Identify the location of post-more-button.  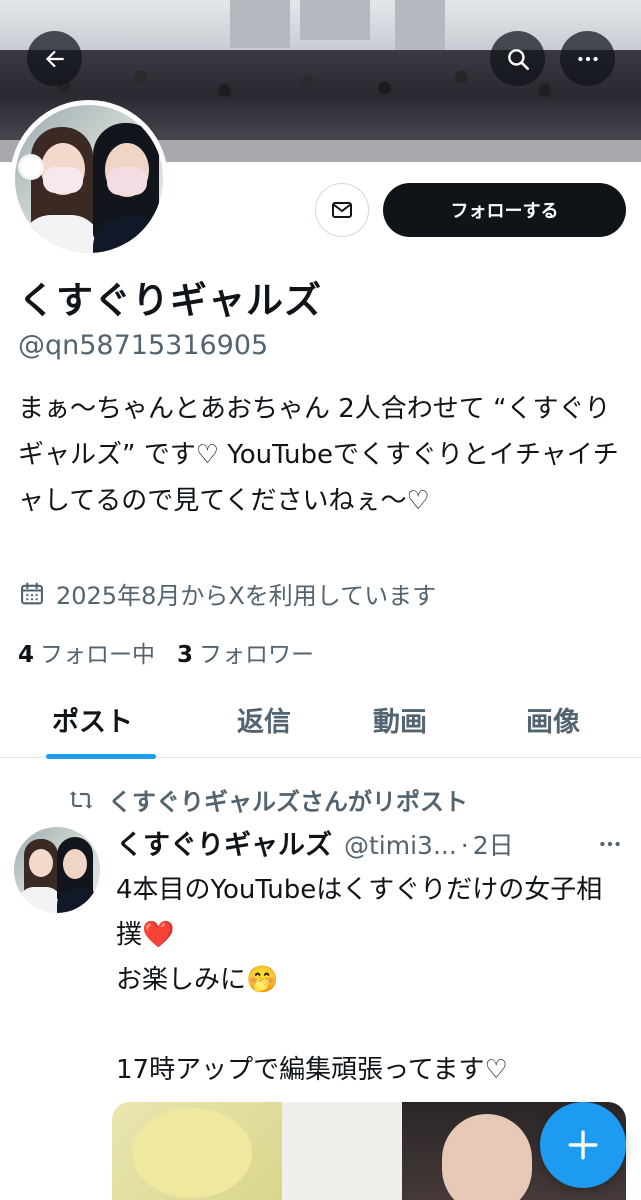
(610, 844).